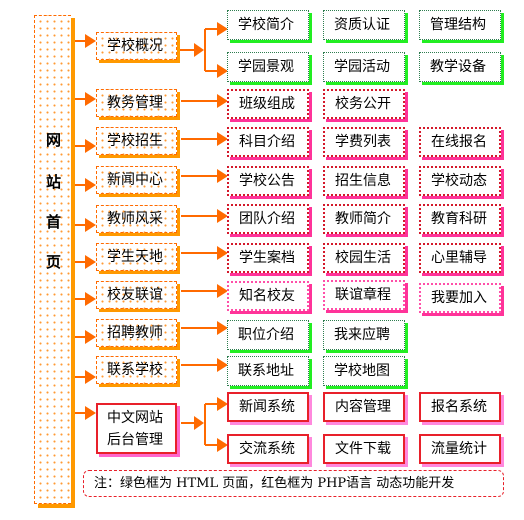  I want to click on root-label-char: 网, so click(53, 140).